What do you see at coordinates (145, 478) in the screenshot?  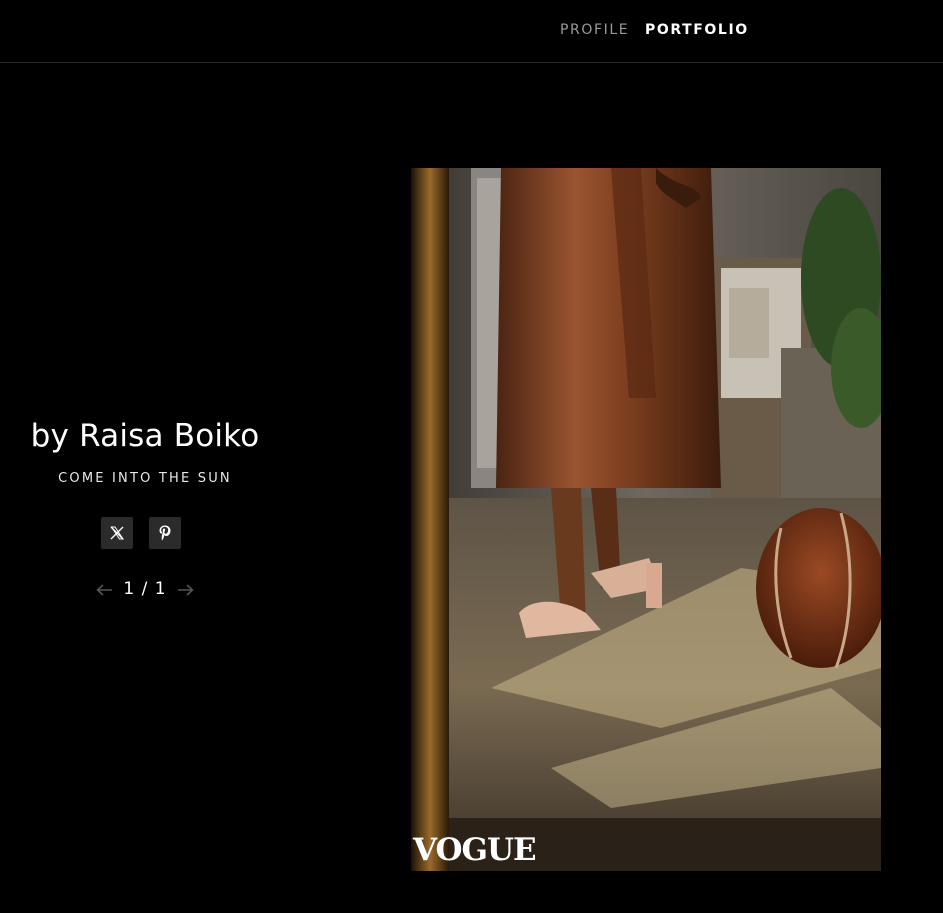 I see `gallery-title: COME INTO THE SUN` at bounding box center [145, 478].